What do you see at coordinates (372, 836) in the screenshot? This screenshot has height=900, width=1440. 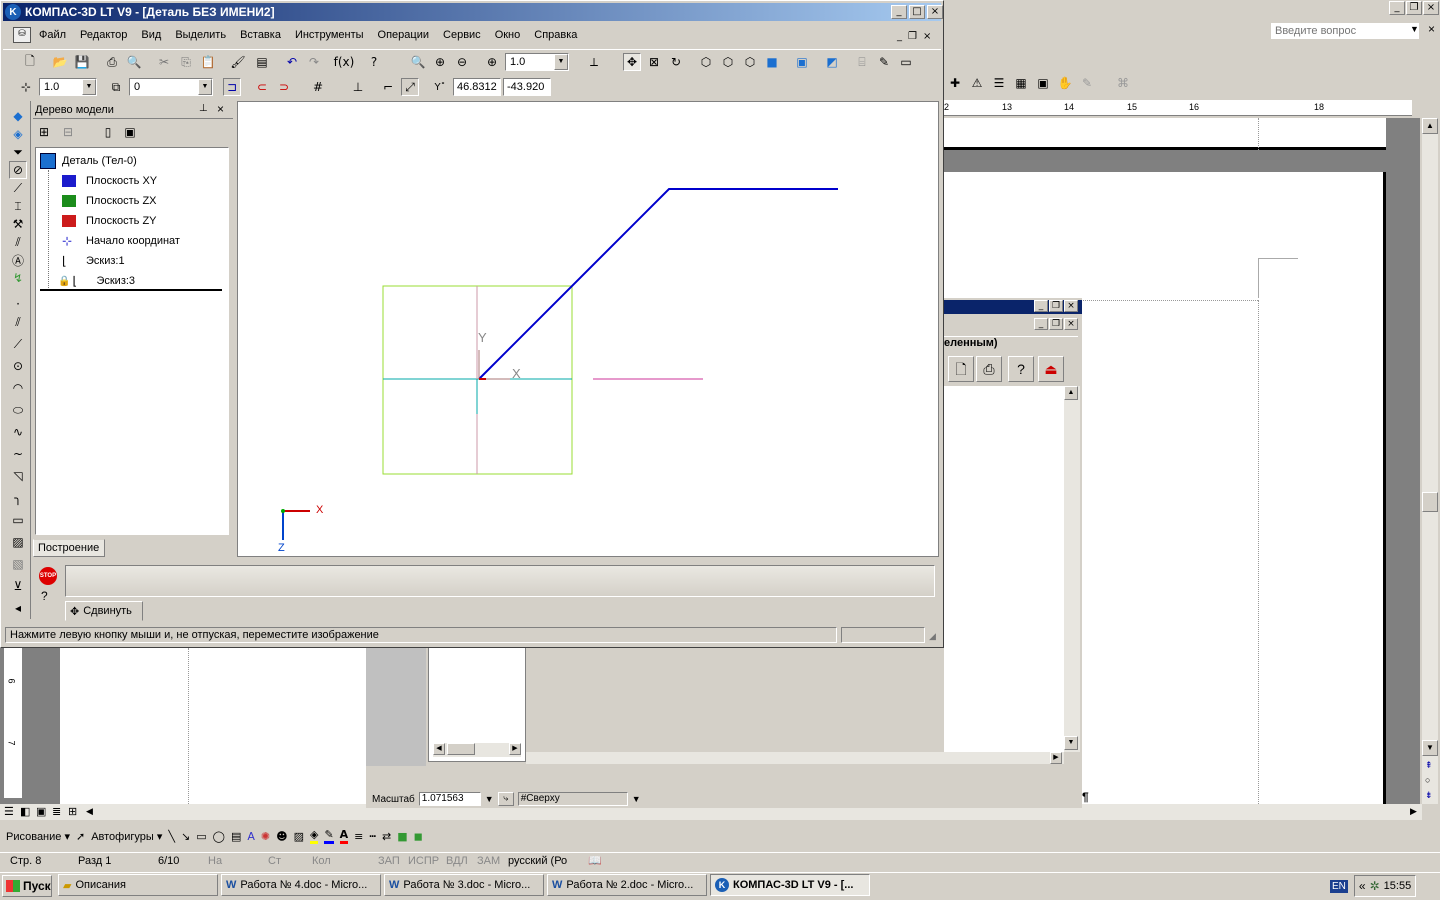 I see `dash-style-icon: ┅` at bounding box center [372, 836].